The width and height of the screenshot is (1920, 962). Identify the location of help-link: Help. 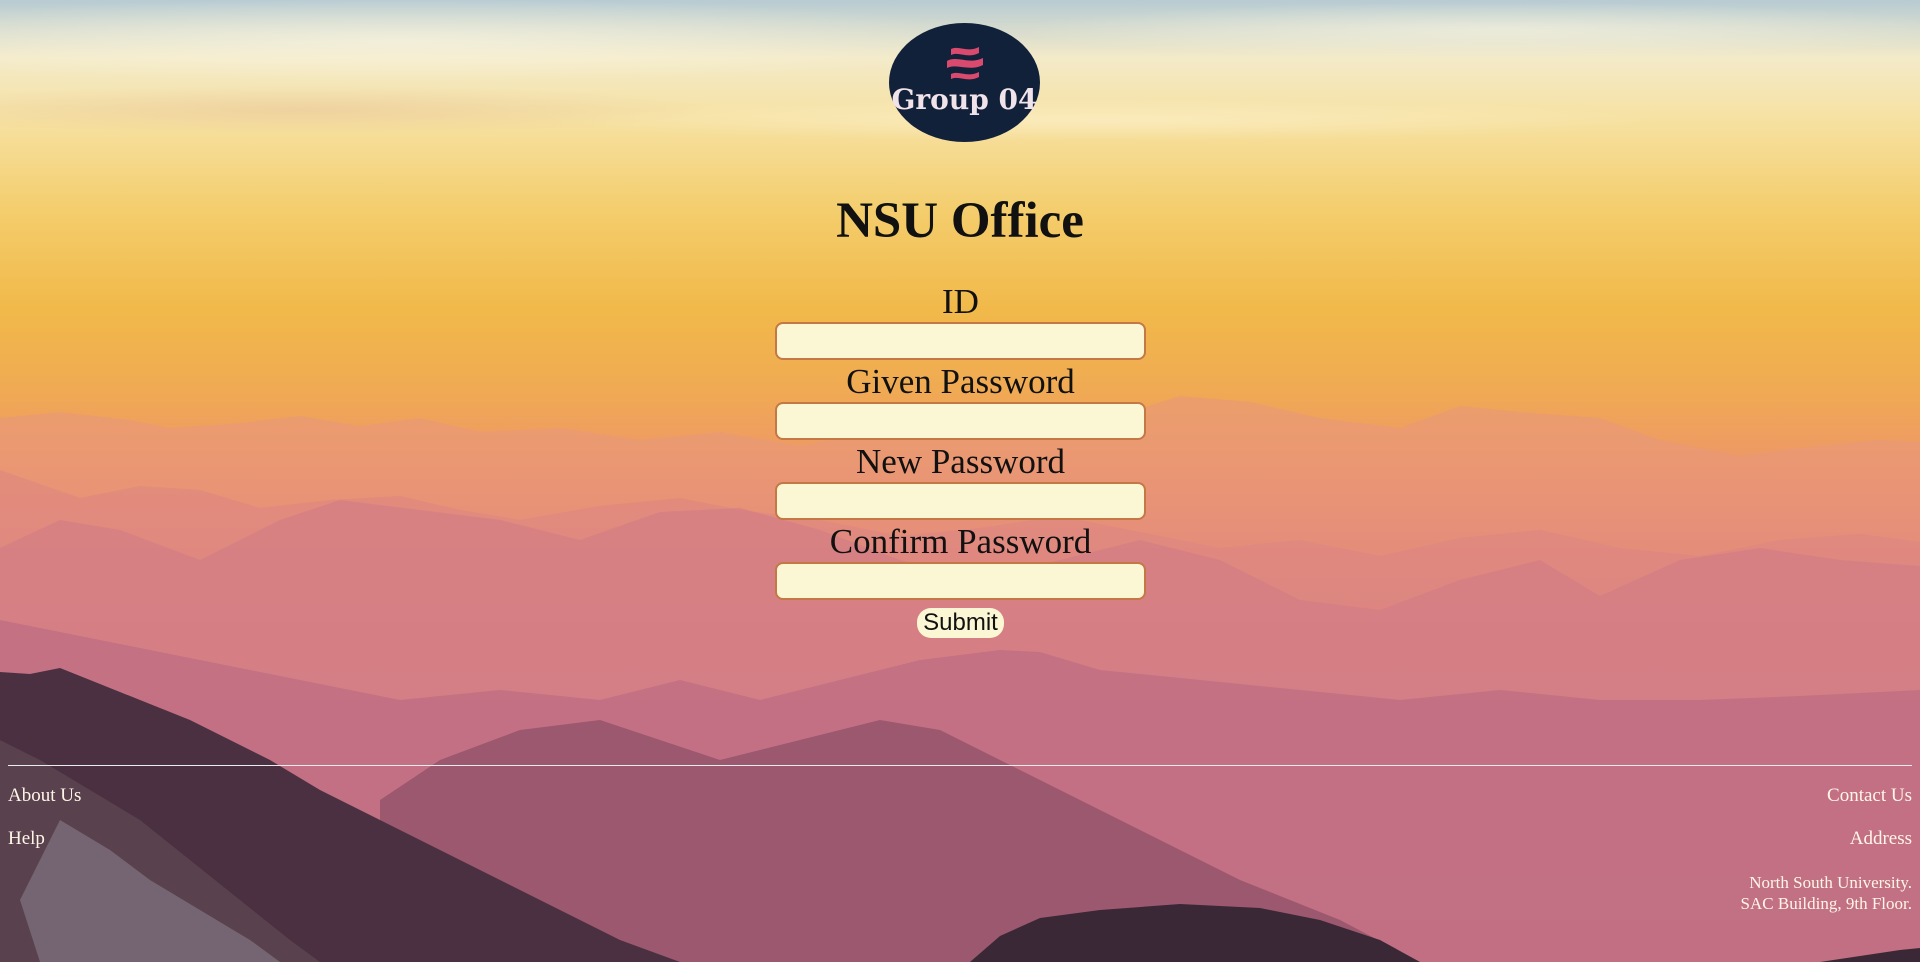
(26, 839).